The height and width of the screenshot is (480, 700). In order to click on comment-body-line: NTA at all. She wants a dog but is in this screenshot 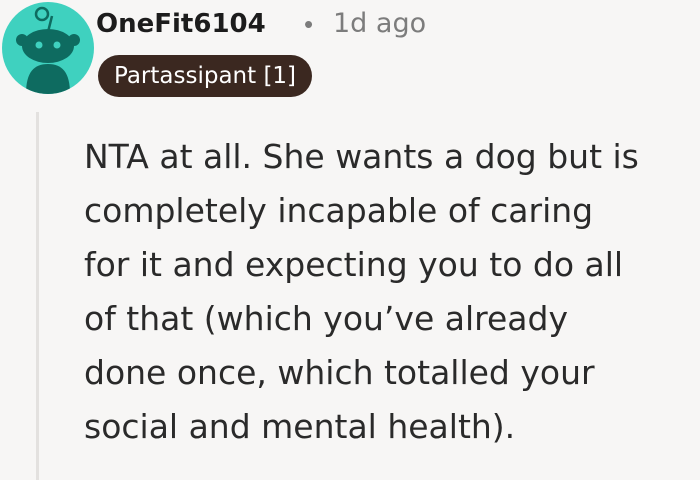, I will do `click(361, 156)`.